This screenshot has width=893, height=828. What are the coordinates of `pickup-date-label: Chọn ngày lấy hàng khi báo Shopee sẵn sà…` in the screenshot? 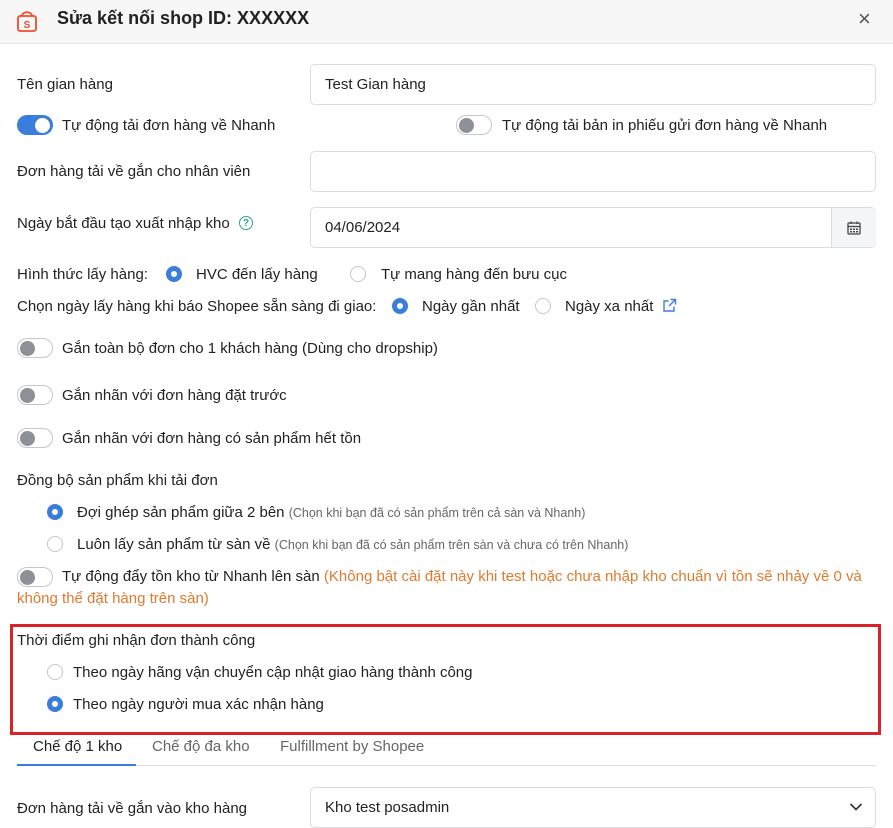 It's located at (197, 306).